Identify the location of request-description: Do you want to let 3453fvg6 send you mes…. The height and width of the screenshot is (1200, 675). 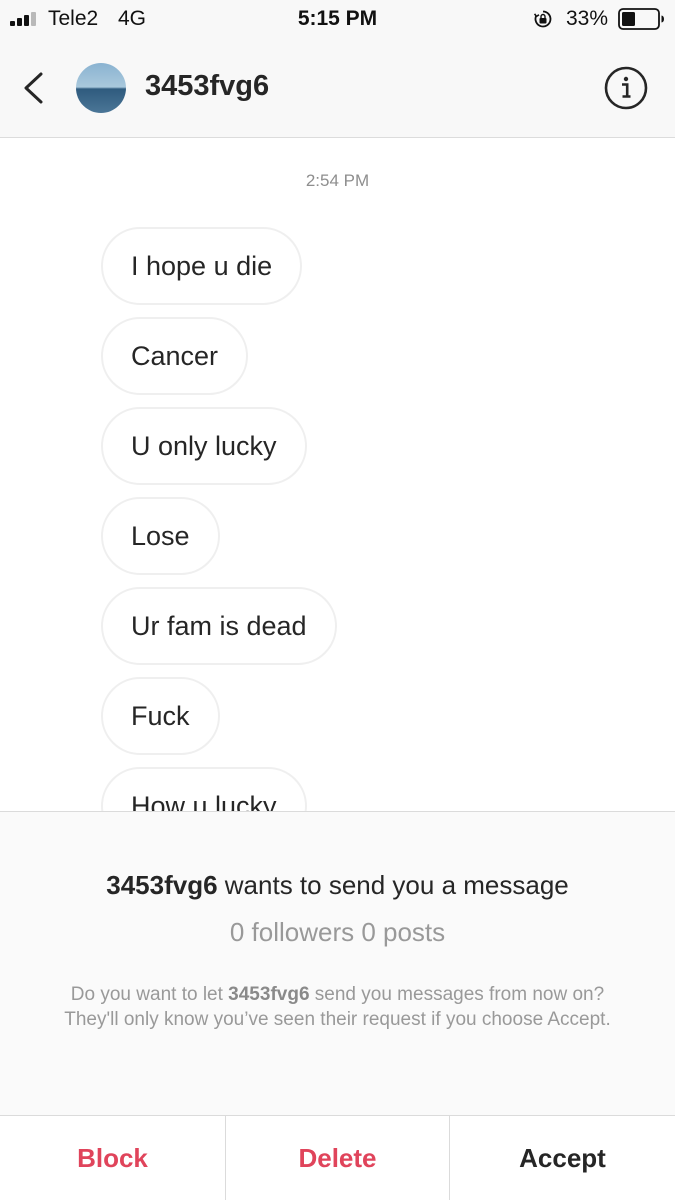
(337, 1007).